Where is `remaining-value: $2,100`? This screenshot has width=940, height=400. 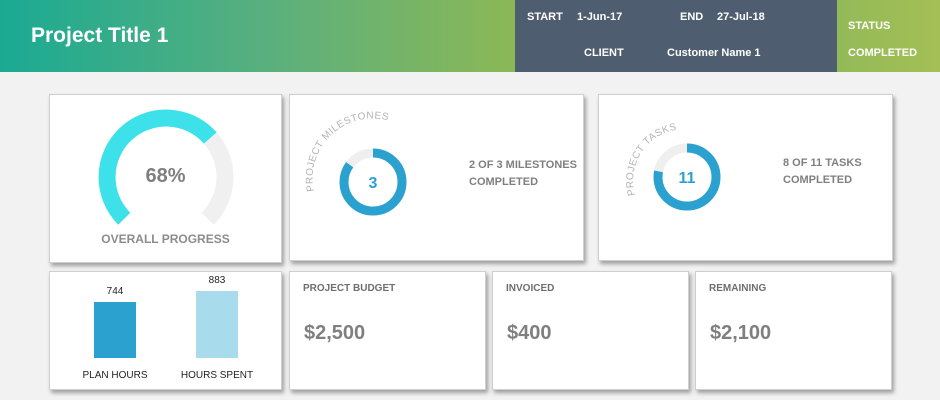
remaining-value: $2,100 is located at coordinates (741, 333).